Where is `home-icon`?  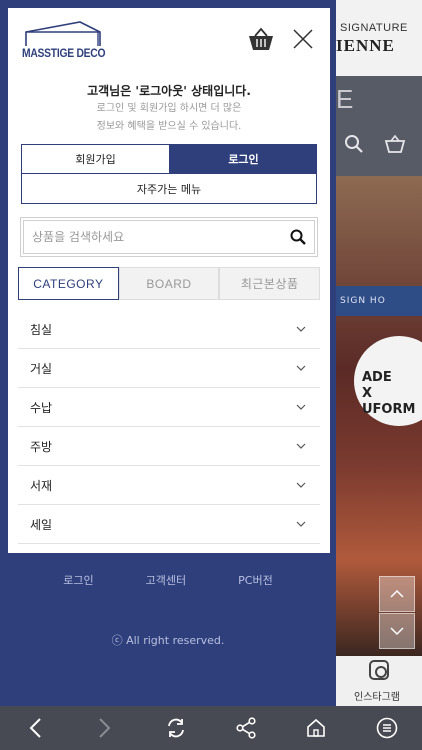 home-icon is located at coordinates (316, 727).